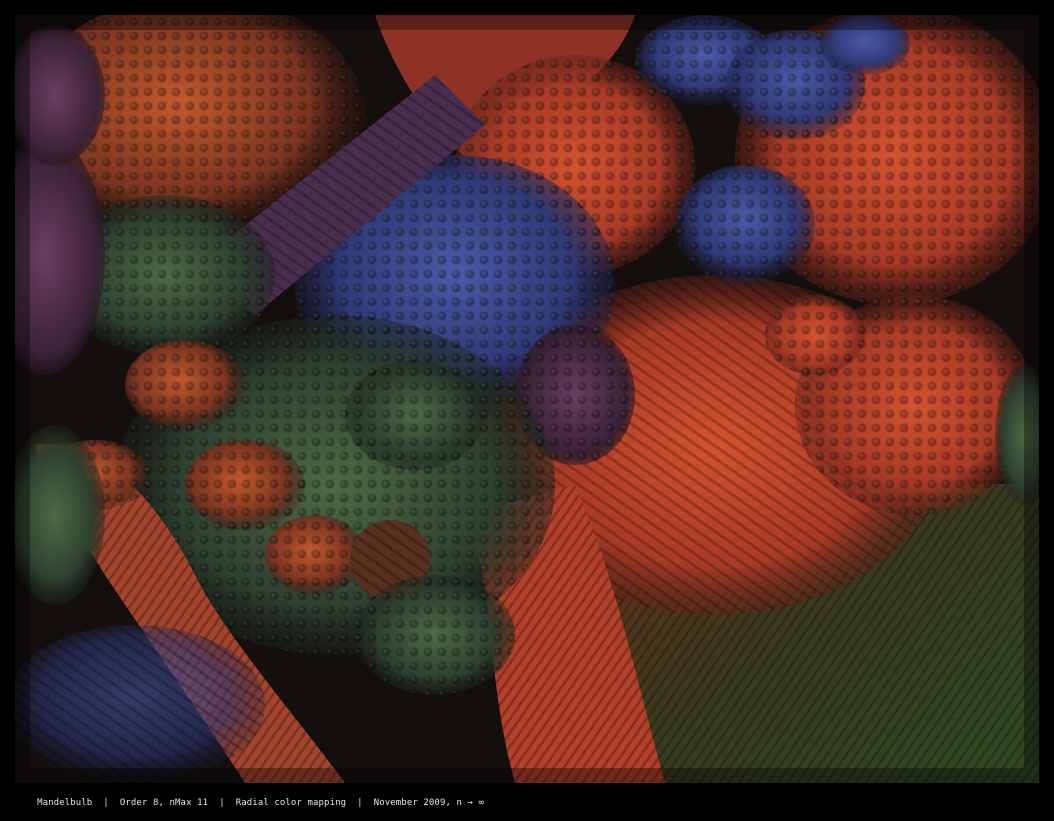 The image size is (1054, 821). I want to click on caption-title: Mandelbulb, so click(65, 803).